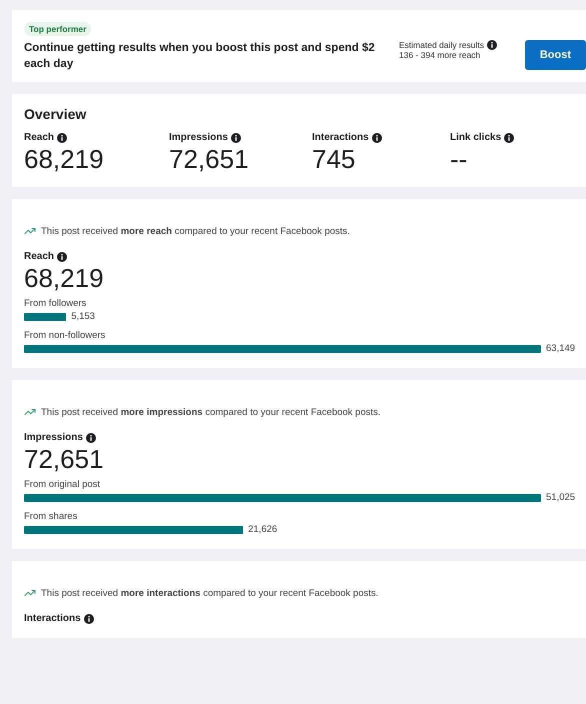 Image resolution: width=586 pixels, height=704 pixels. What do you see at coordinates (440, 55) in the screenshot?
I see `estimate-value: 136 - 394 more reach` at bounding box center [440, 55].